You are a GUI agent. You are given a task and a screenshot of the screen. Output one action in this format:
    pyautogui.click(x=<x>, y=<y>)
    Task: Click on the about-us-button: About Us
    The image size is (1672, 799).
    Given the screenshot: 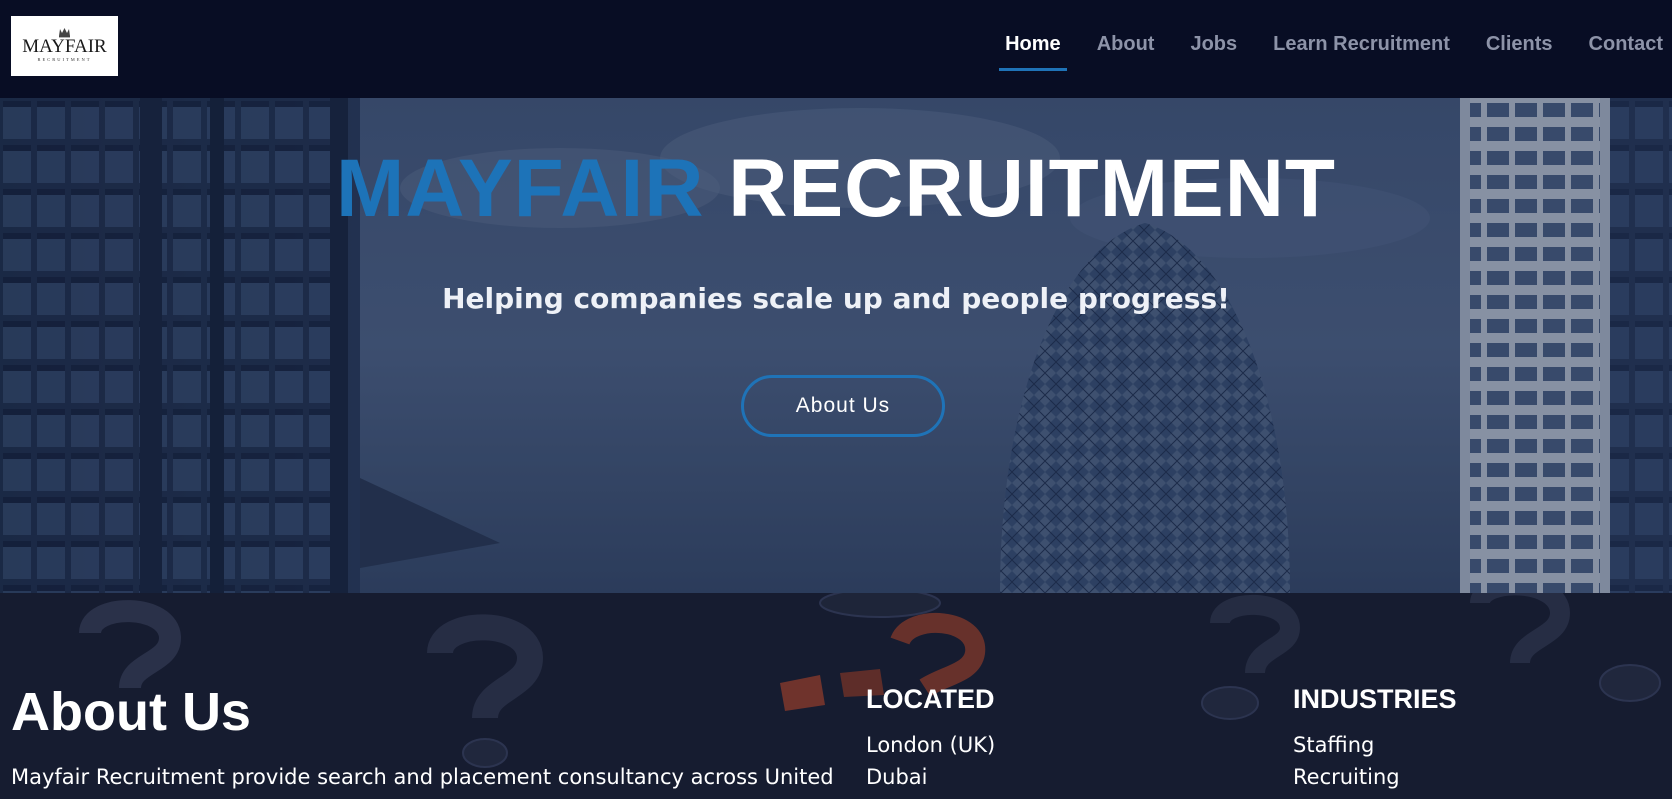 What is the action you would take?
    pyautogui.click(x=843, y=406)
    